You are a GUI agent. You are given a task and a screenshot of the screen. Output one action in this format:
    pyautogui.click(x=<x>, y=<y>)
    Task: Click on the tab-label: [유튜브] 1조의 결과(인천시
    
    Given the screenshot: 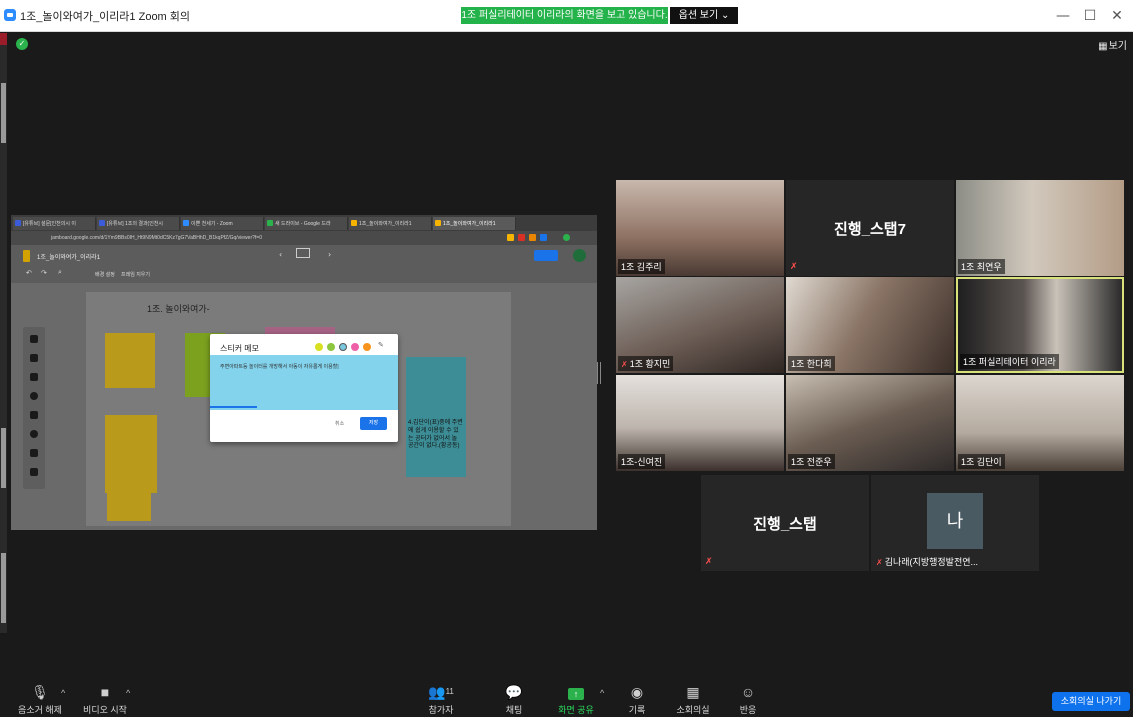 What is the action you would take?
    pyautogui.click(x=135, y=224)
    